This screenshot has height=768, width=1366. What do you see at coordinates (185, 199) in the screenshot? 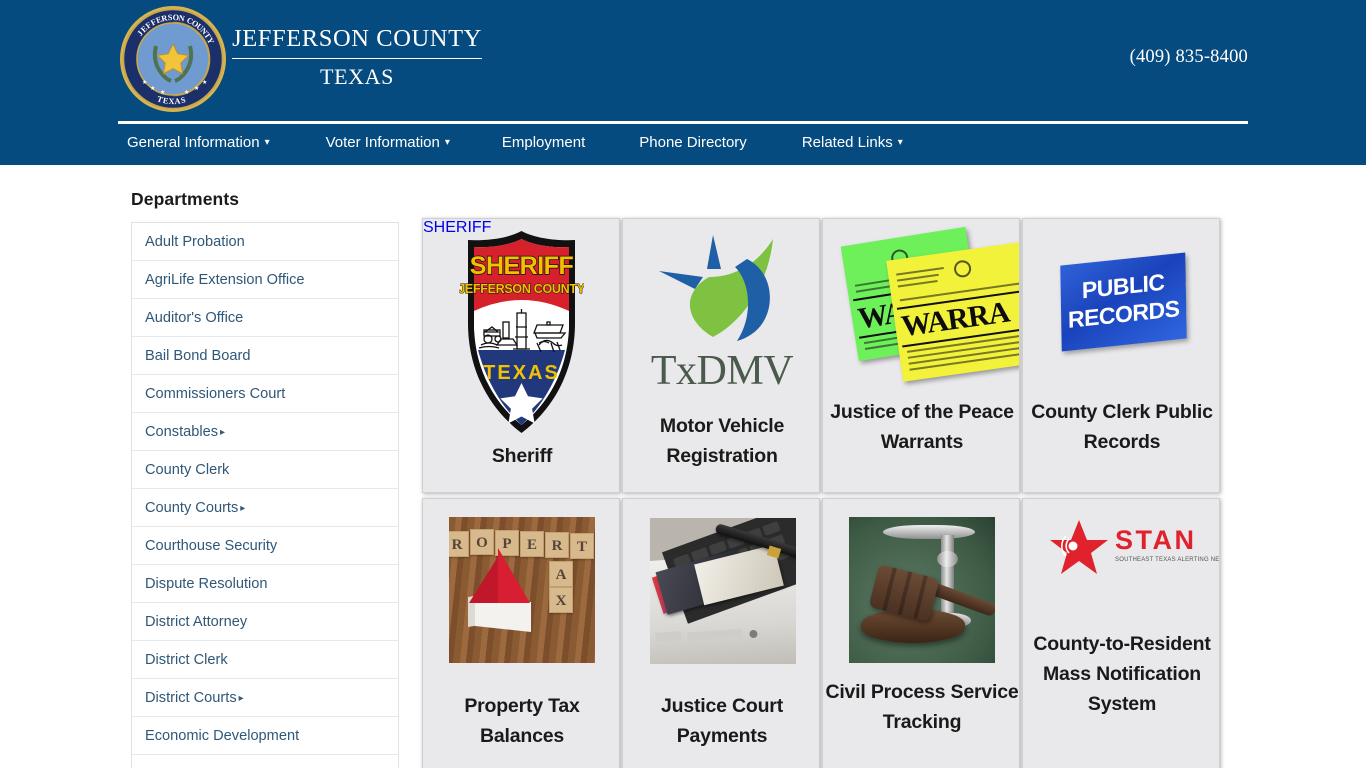
I see `departments-heading: Departments` at bounding box center [185, 199].